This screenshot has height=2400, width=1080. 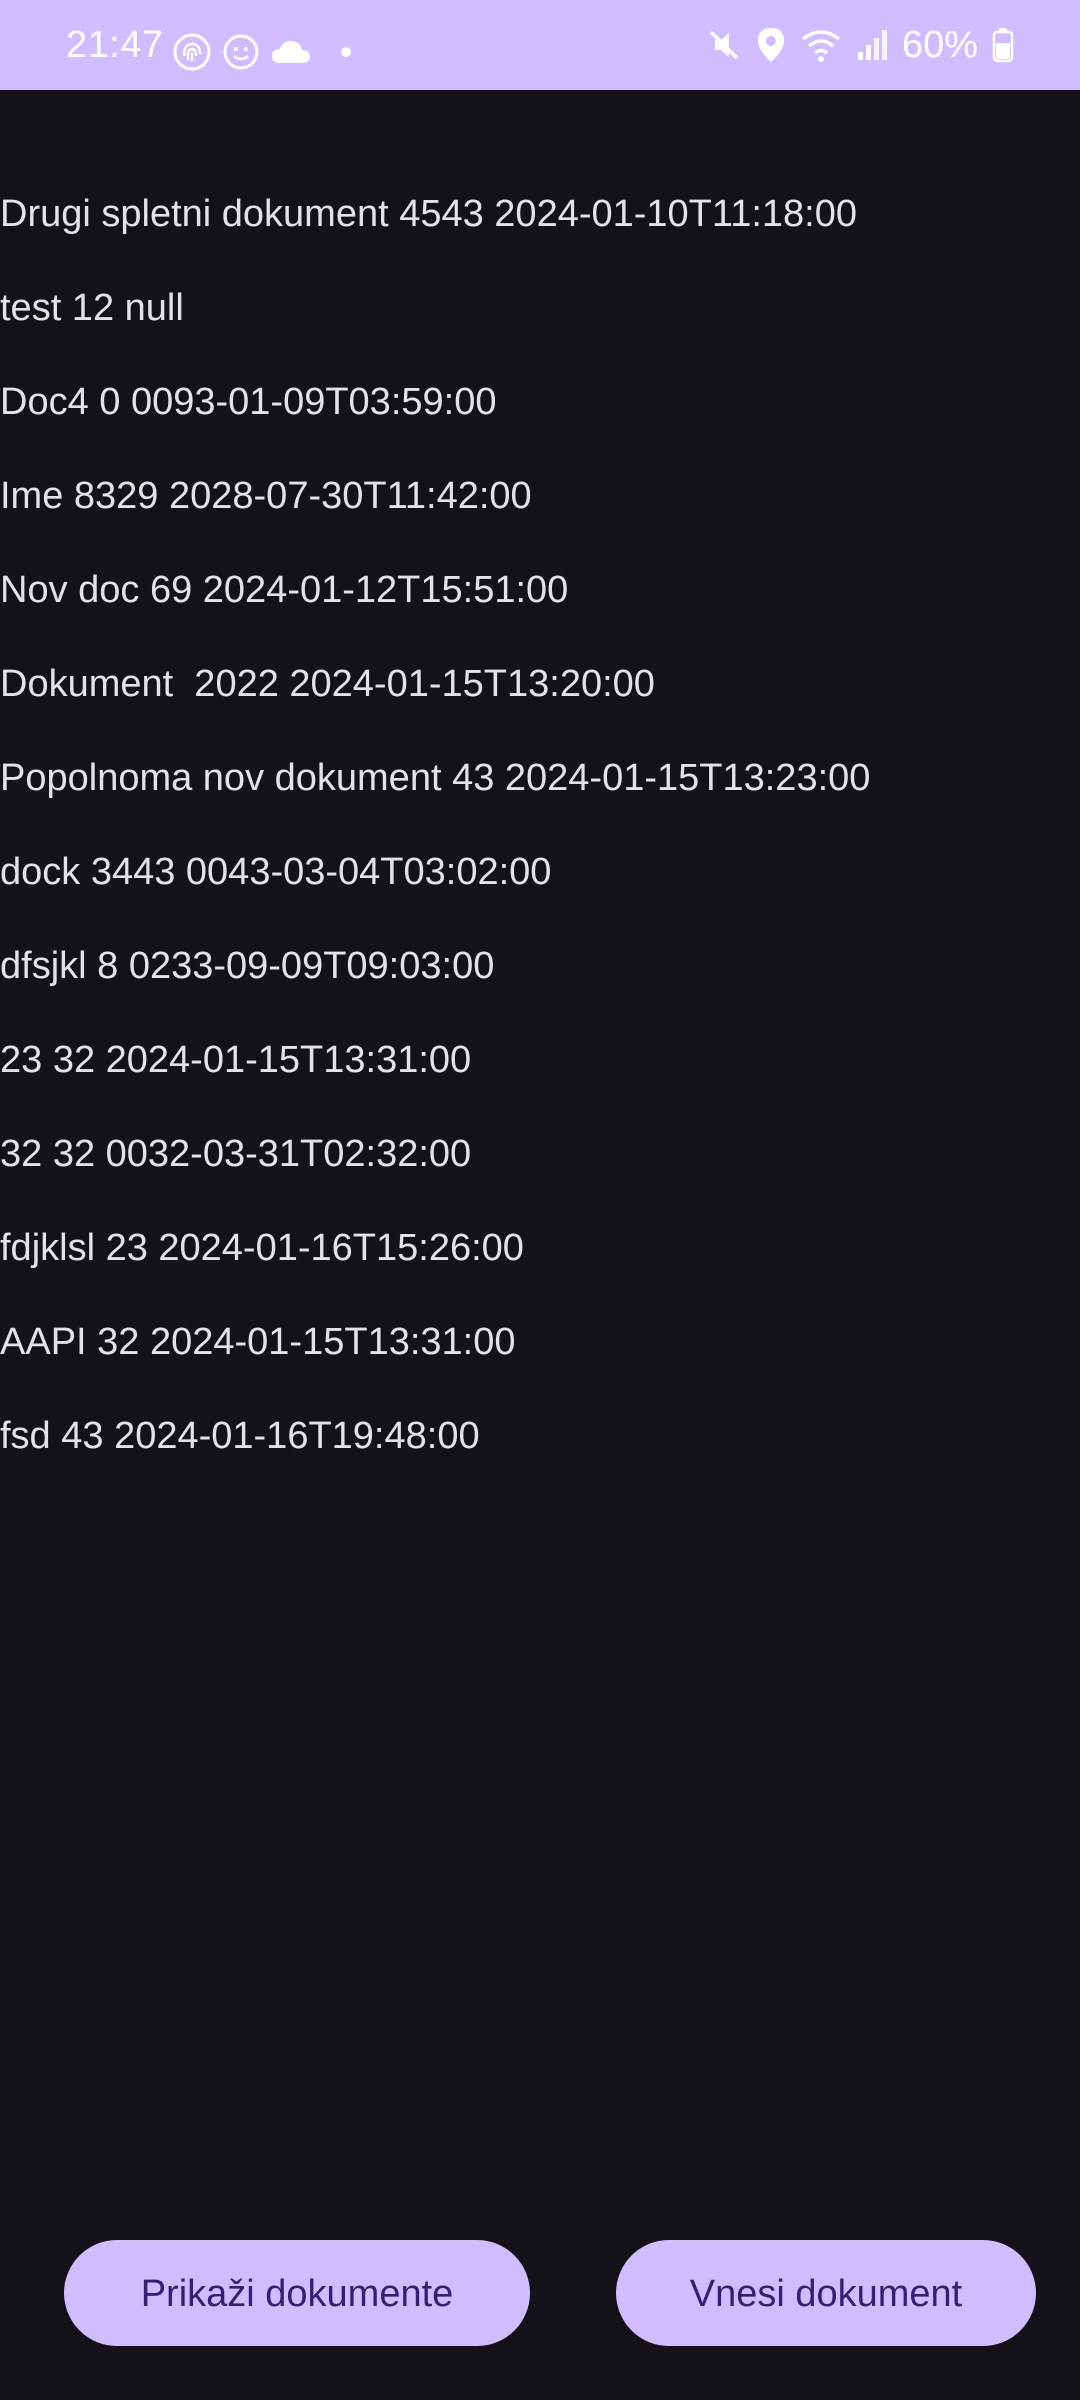 What do you see at coordinates (262, 52) in the screenshot?
I see `status-left-icons` at bounding box center [262, 52].